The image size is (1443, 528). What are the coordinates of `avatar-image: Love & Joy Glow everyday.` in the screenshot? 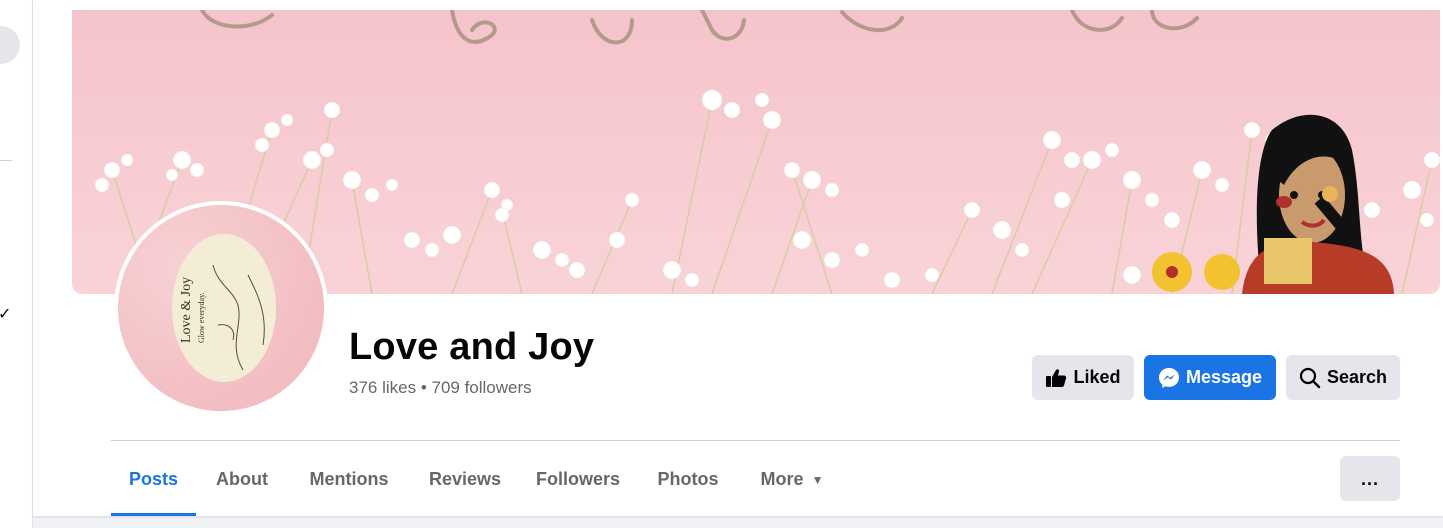 It's located at (221, 308).